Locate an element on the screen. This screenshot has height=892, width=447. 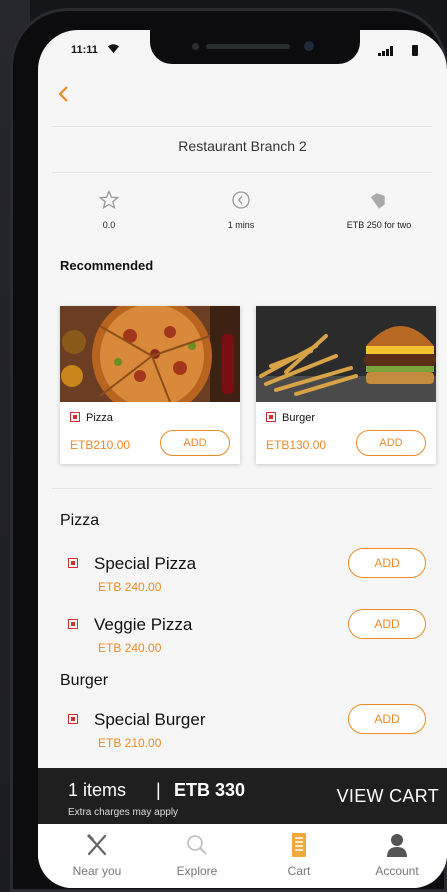
time-info: 1 mins is located at coordinates (241, 210).